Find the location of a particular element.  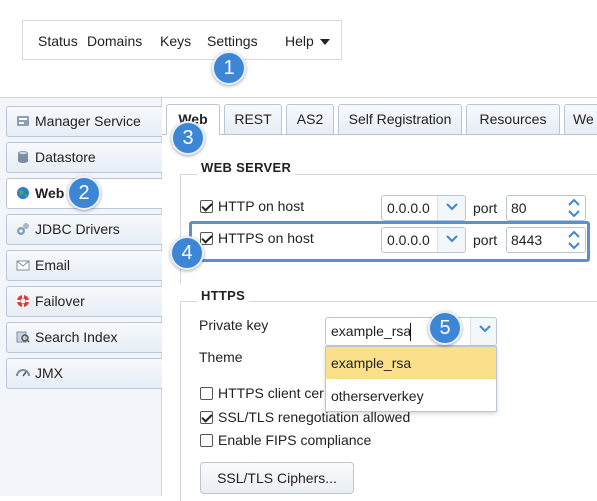

fips-checkbox is located at coordinates (206, 440).